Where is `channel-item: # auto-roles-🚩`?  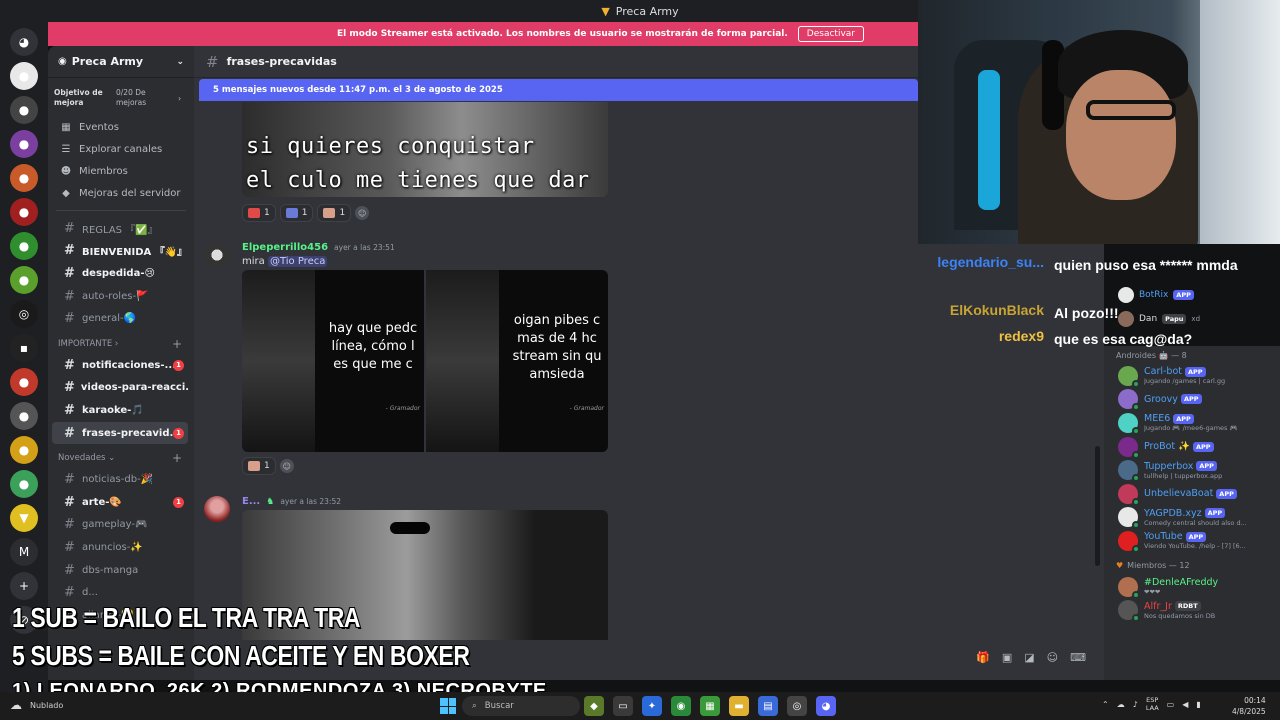 channel-item: # auto-roles-🚩 is located at coordinates (120, 296).